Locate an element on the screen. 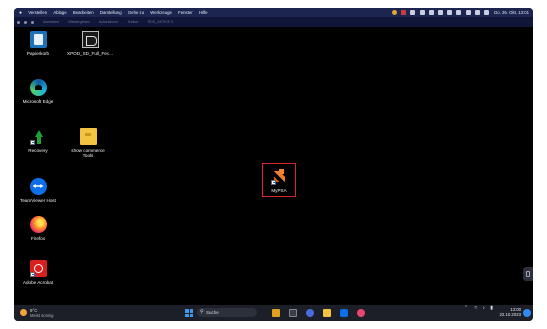 Image resolution: width=547 pixels, height=329 pixels. menubar-status-area: Do. 26. Okt. 13:01 is located at coordinates (459, 12).